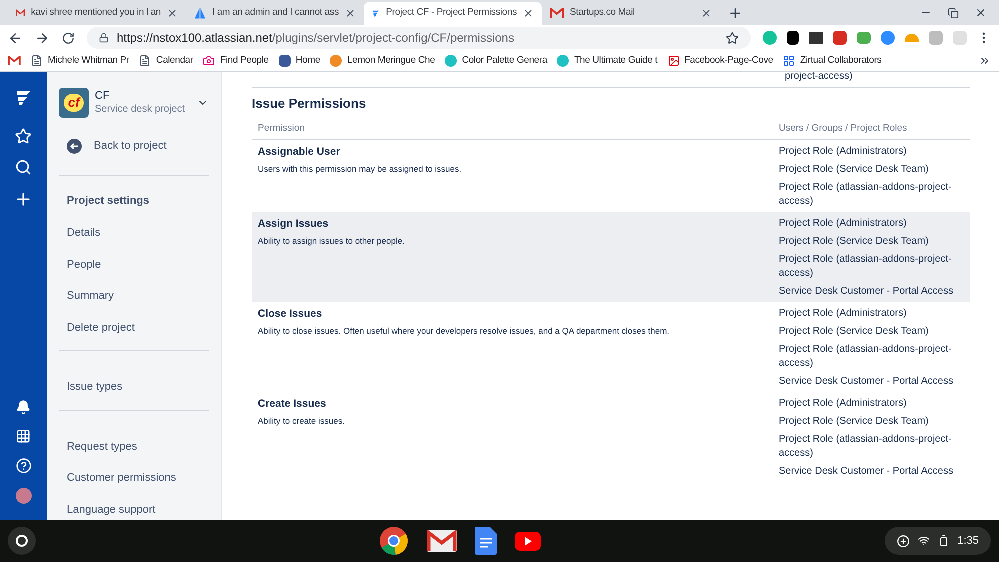 The image size is (999, 562). Describe the element at coordinates (832, 61) in the screenshot. I see `bookmark-link: Zirtual Collaborators` at that location.